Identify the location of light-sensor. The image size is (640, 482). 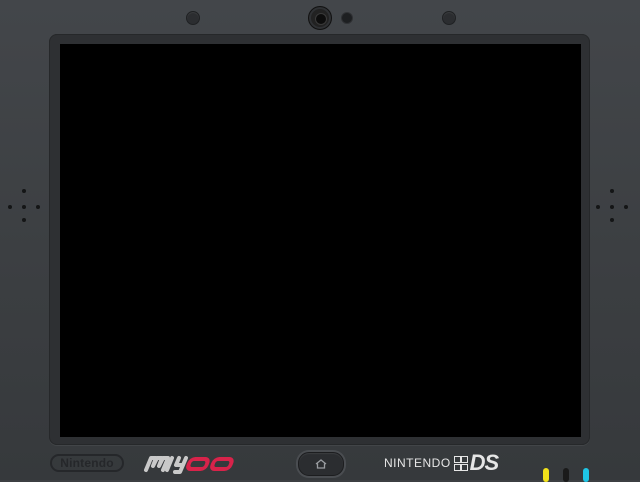
(347, 18).